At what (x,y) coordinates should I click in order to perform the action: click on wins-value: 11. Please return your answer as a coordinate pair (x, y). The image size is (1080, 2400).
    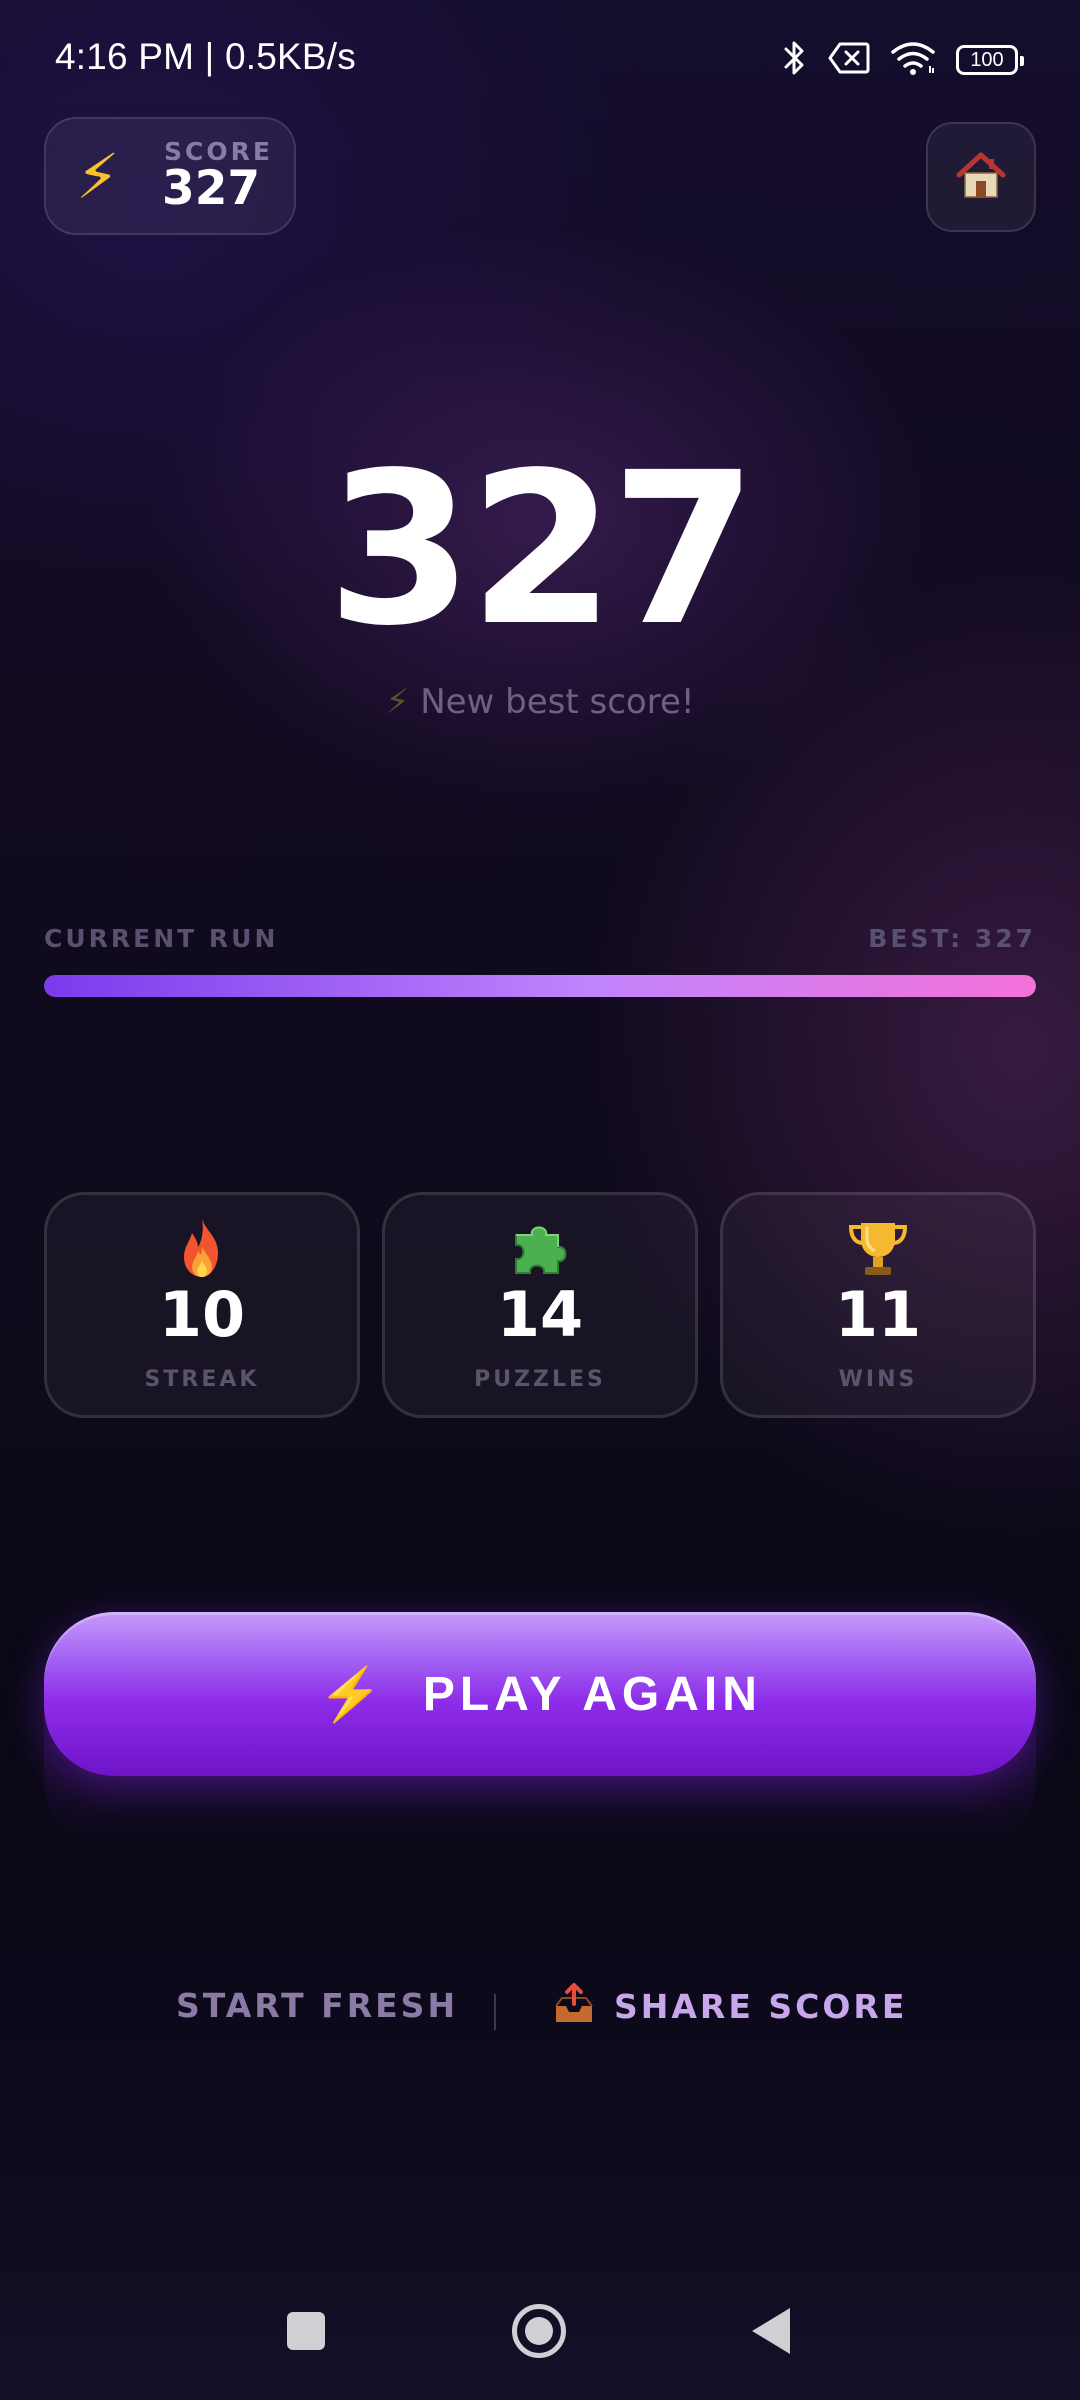
    Looking at the image, I should click on (878, 1314).